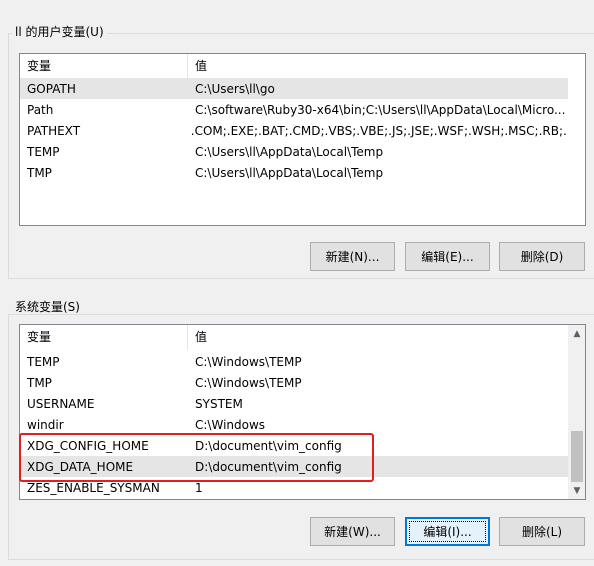 Image resolution: width=594 pixels, height=566 pixels. I want to click on list-item: XDG_DATA_HOME D:\document\vim_config, so click(294, 466).